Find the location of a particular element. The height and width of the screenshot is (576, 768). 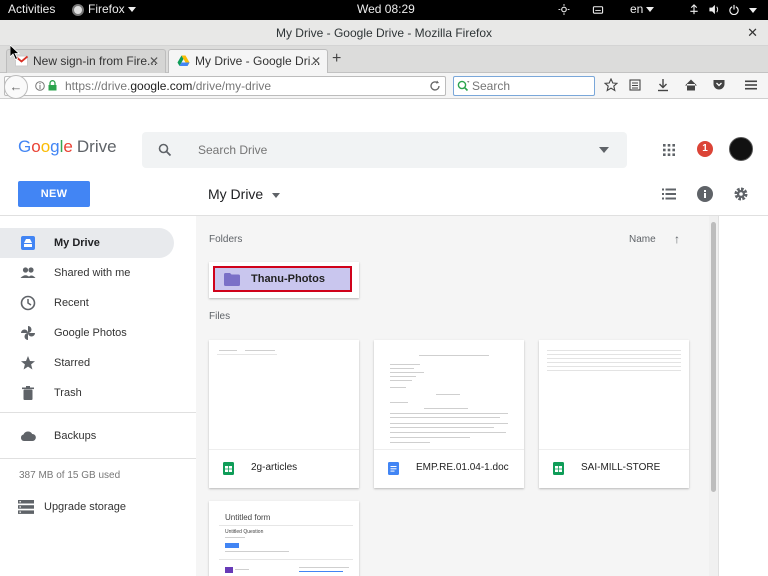

clock: Wed 08:29 is located at coordinates (386, 9).